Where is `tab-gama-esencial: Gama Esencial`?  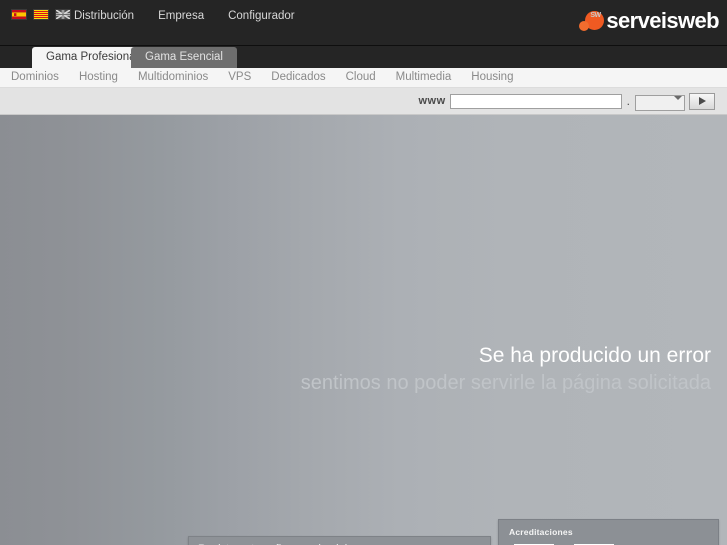 tab-gama-esencial: Gama Esencial is located at coordinates (184, 57).